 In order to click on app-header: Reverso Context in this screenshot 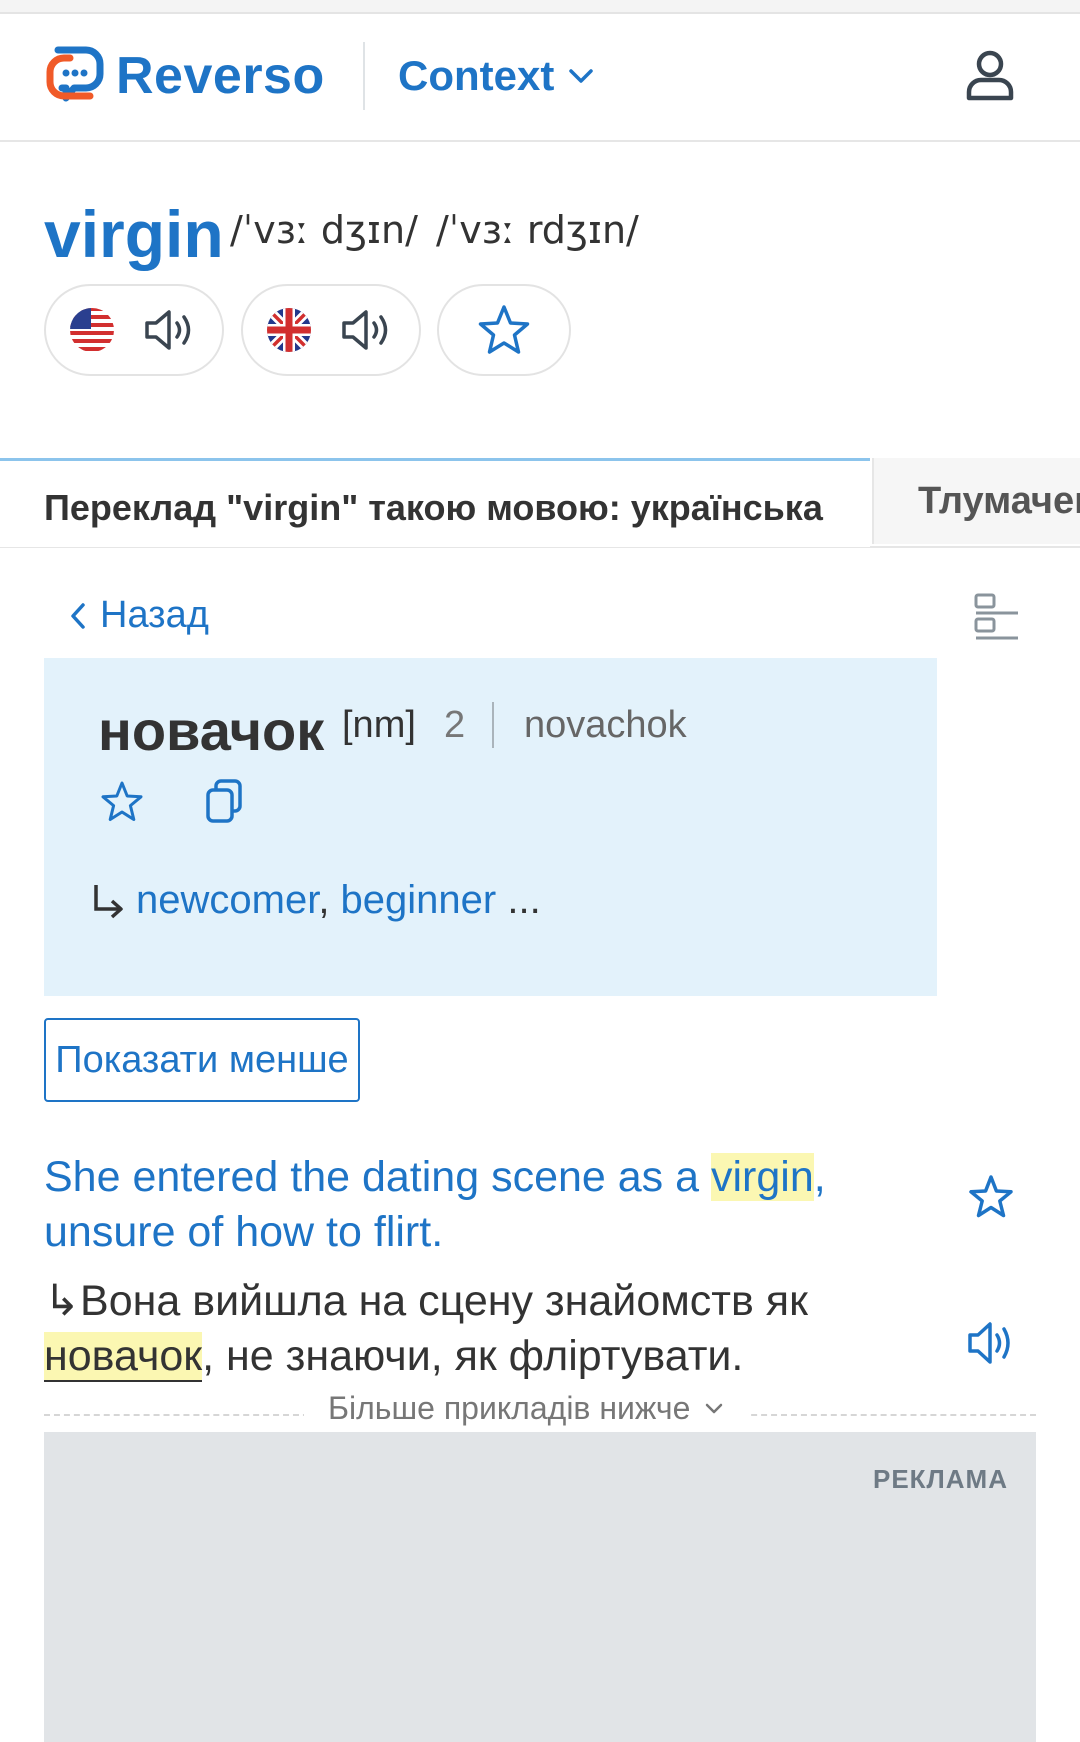, I will do `click(540, 78)`.